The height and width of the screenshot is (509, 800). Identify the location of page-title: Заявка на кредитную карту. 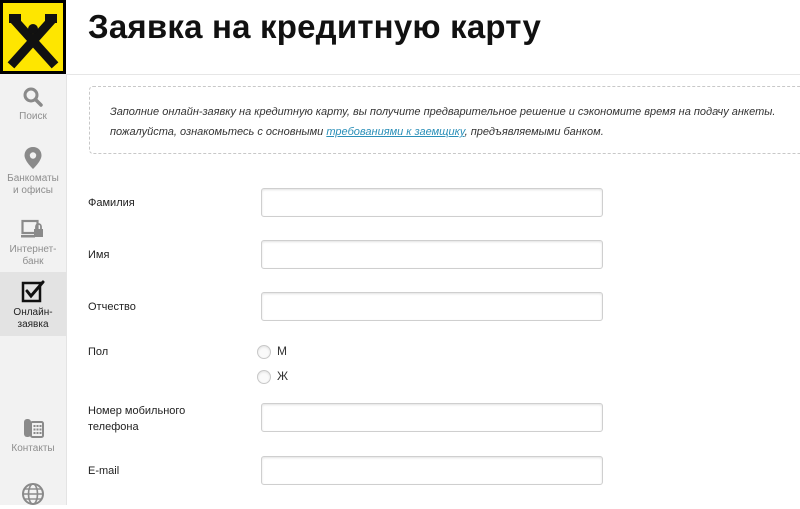
(315, 26).